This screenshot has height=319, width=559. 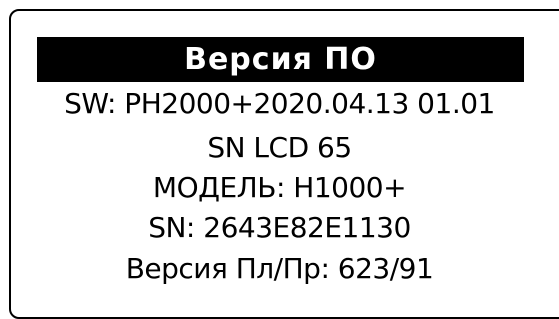 What do you see at coordinates (279, 268) in the screenshot?
I see `board-version-line: Версия Пл/Пр: 623/91` at bounding box center [279, 268].